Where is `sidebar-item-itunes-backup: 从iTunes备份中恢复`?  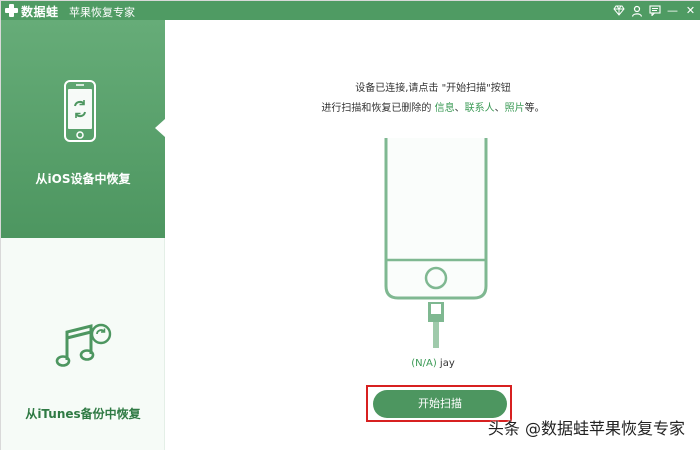
sidebar-item-itunes-backup: 从iTunes备份中恢复 is located at coordinates (83, 344).